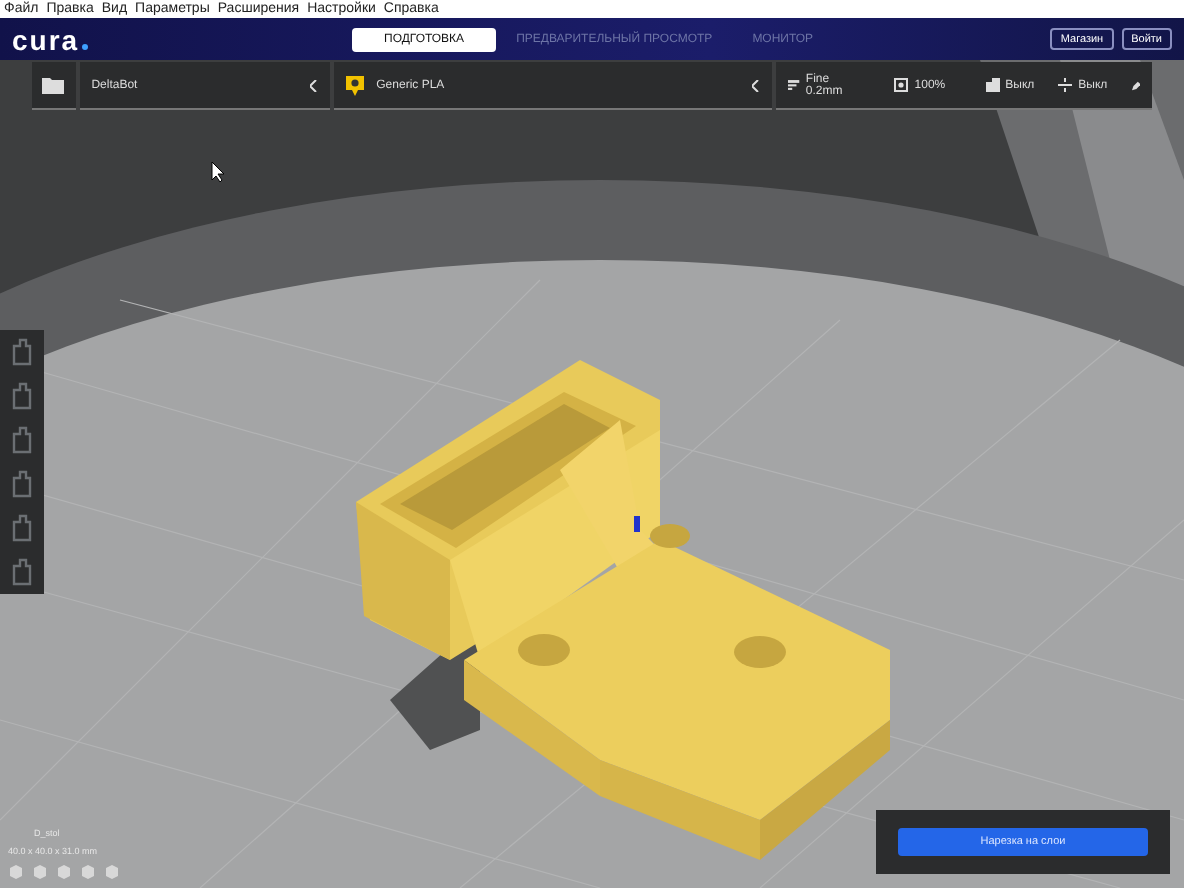 The image size is (1184, 888). I want to click on pencil-icon, so click(1136, 85).